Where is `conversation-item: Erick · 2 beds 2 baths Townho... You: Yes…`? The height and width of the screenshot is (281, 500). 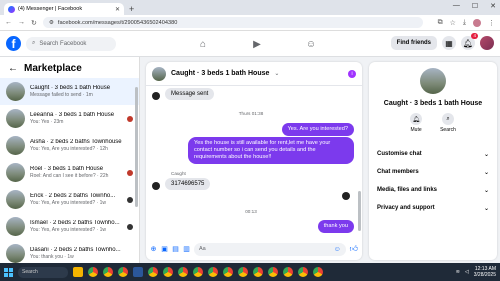 conversation-item: Erick · 2 beds 2 baths Townho... You: Yes… is located at coordinates (69, 199).